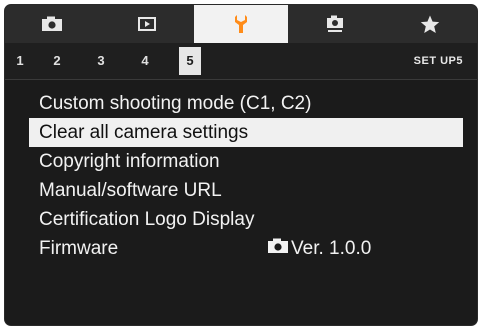  I want to click on menu-item-custom-shooting-mode: Custom shooting mode (C1, C2), so click(241, 103).